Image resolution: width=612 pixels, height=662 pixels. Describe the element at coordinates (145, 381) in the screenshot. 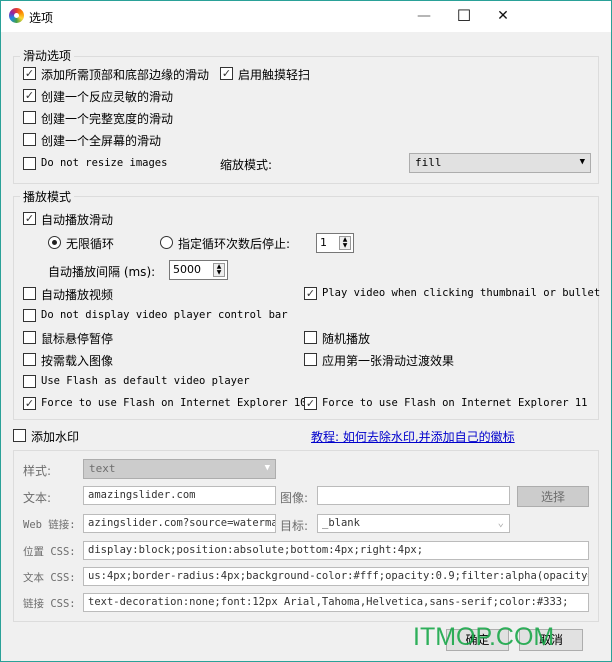

I see `flash-default-label: Use Flash as default video player` at that location.